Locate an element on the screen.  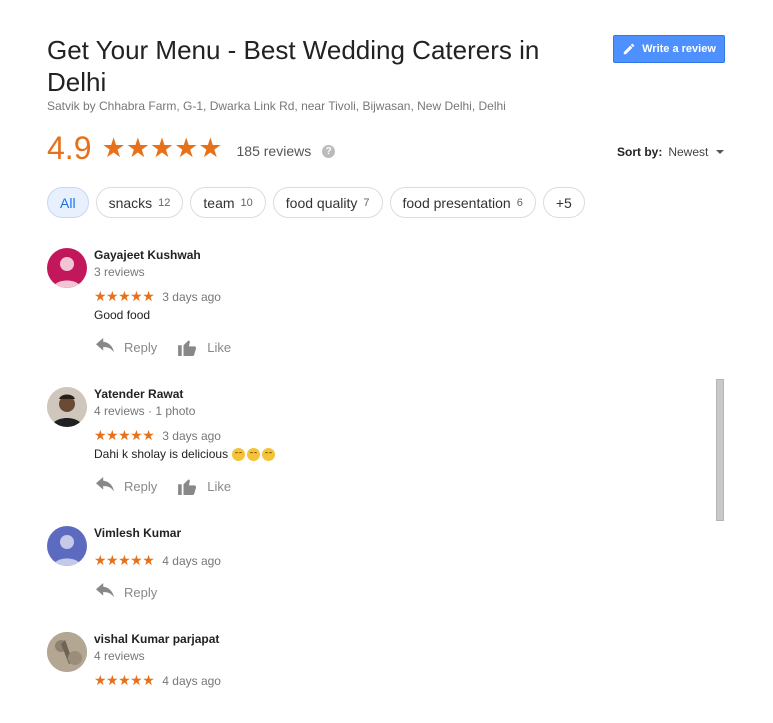
sort-value: Newest is located at coordinates (688, 152).